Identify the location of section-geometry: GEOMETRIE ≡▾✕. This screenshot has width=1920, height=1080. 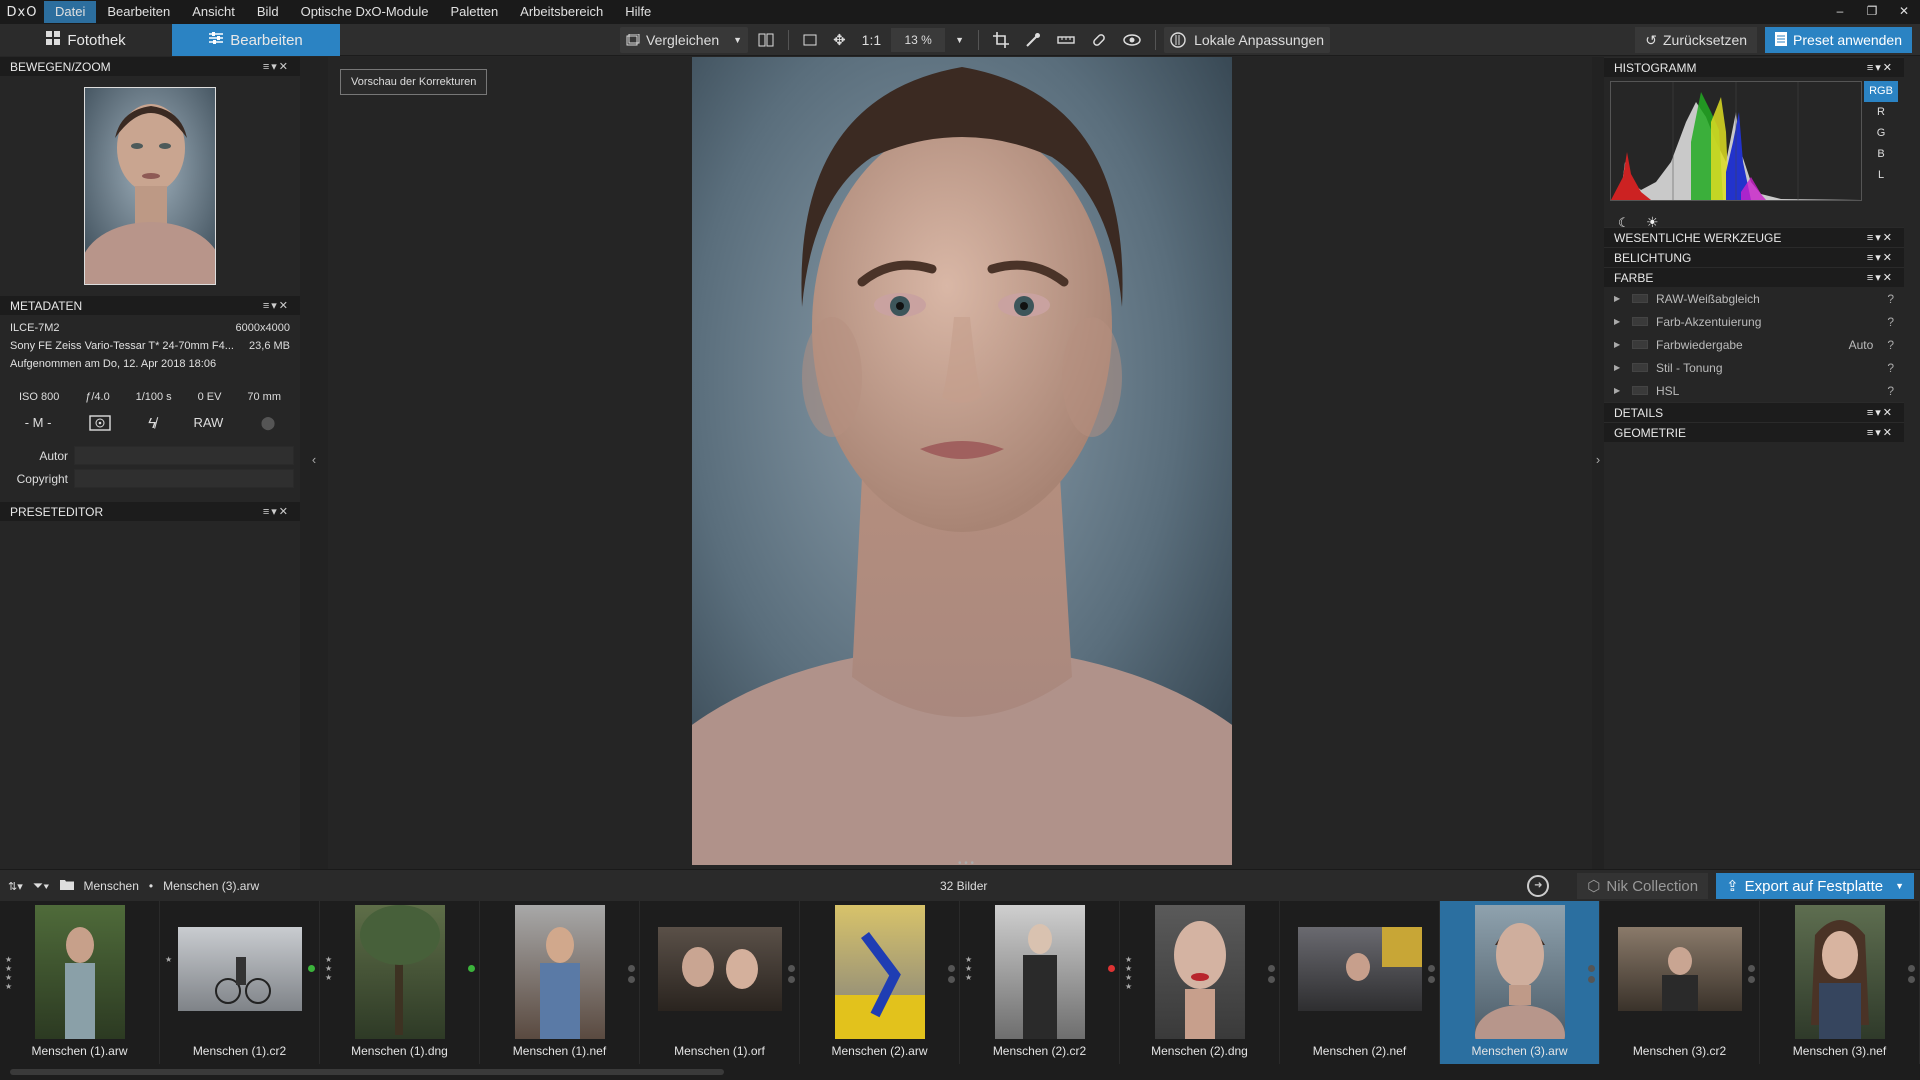
(1754, 432).